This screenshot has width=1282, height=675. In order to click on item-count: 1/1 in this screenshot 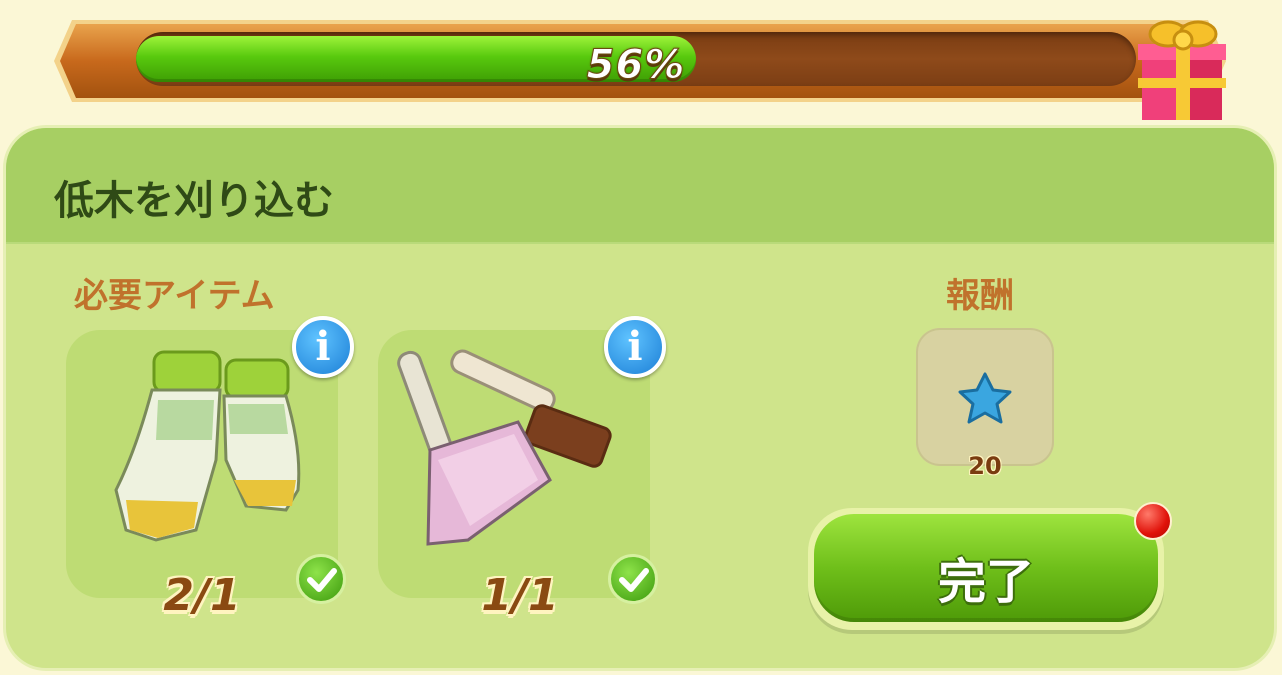, I will do `click(520, 595)`.